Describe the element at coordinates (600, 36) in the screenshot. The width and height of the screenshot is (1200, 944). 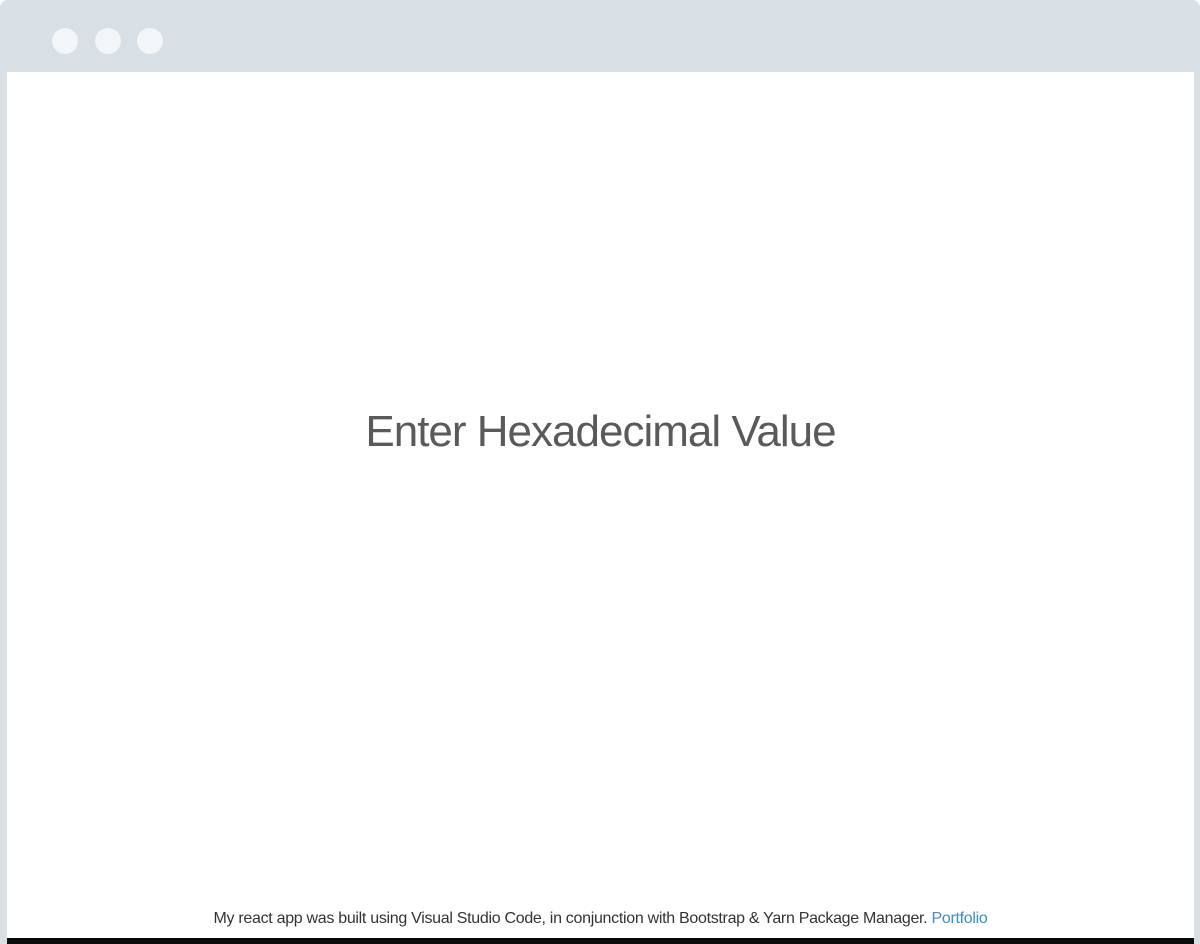
I see `window-titlebar` at that location.